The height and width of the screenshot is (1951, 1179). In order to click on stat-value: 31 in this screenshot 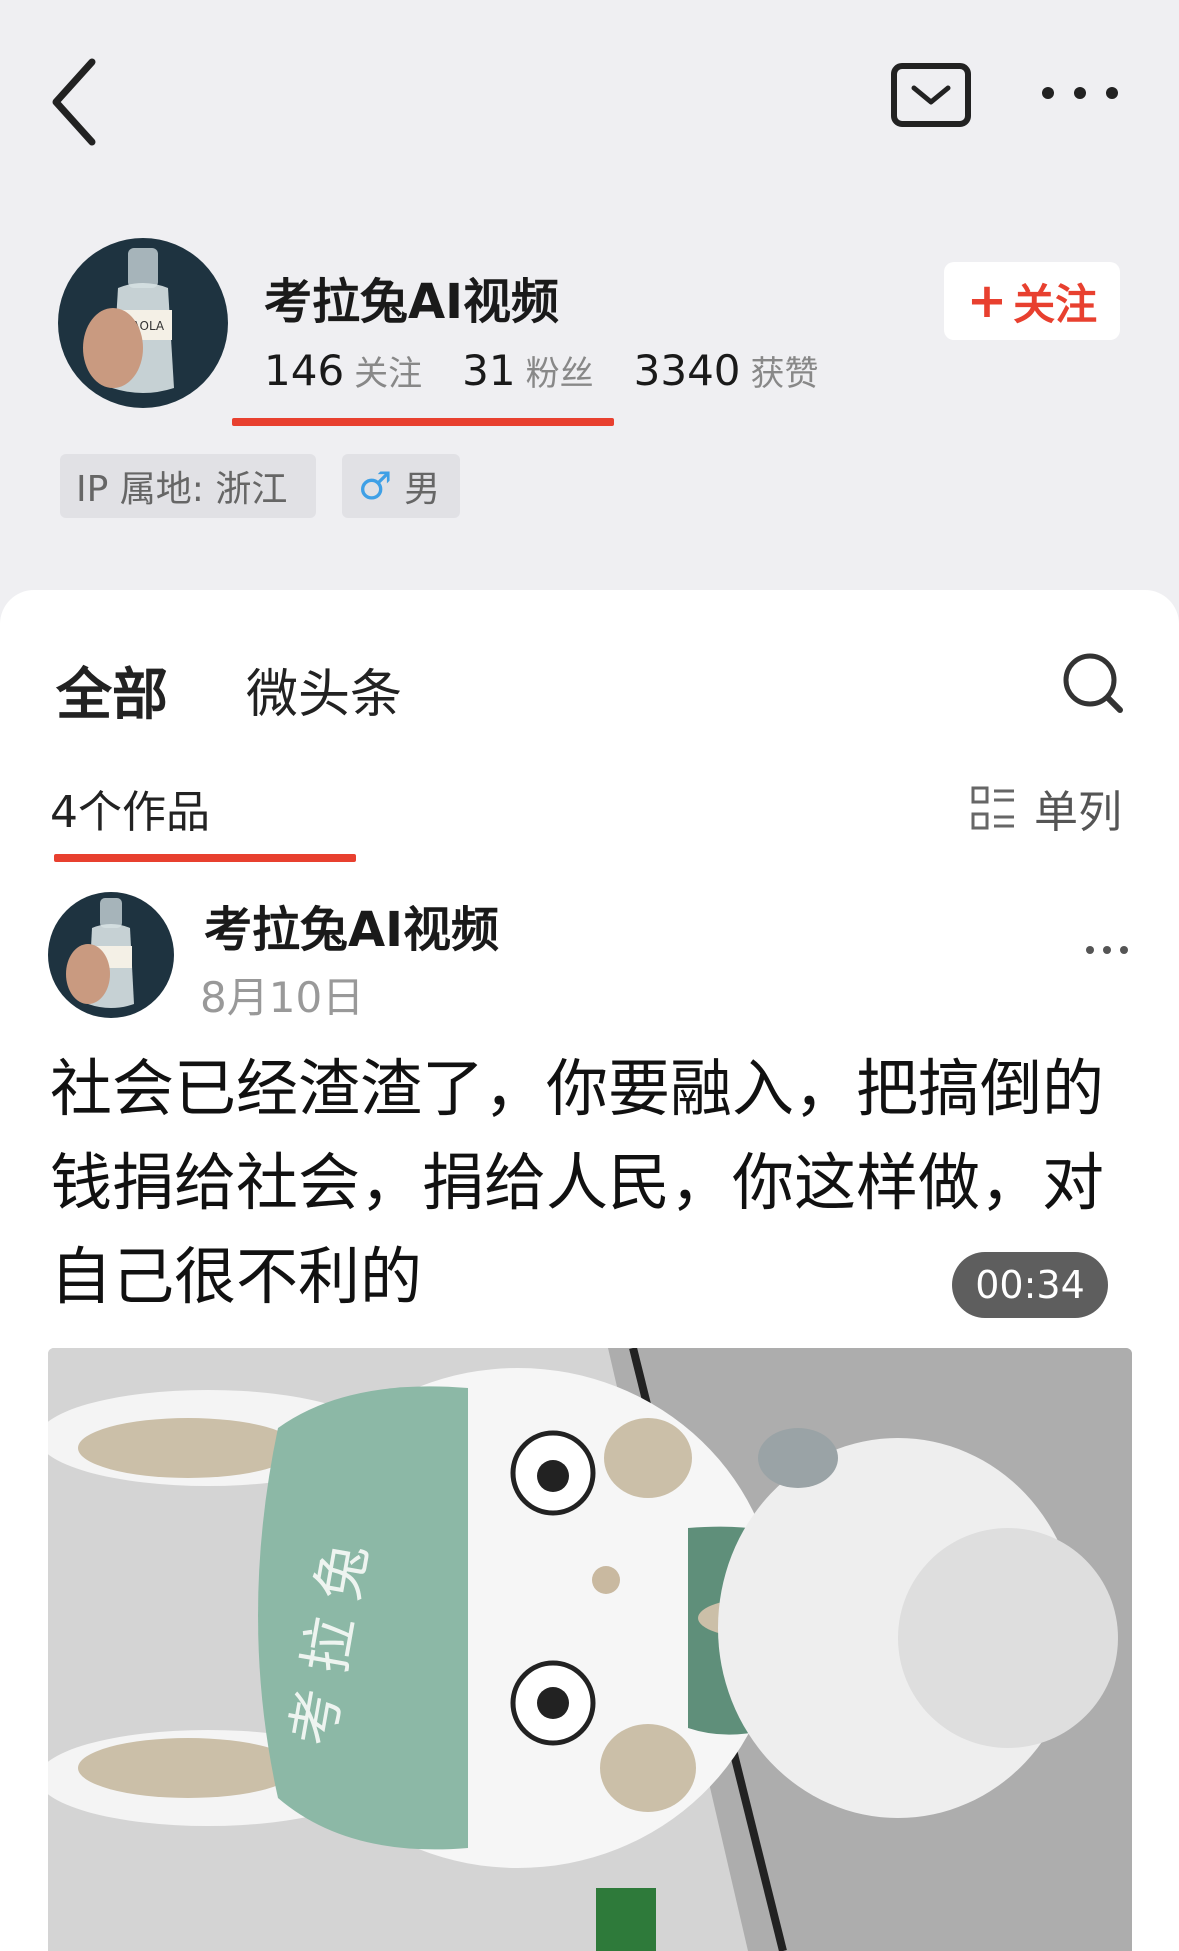, I will do `click(489, 370)`.